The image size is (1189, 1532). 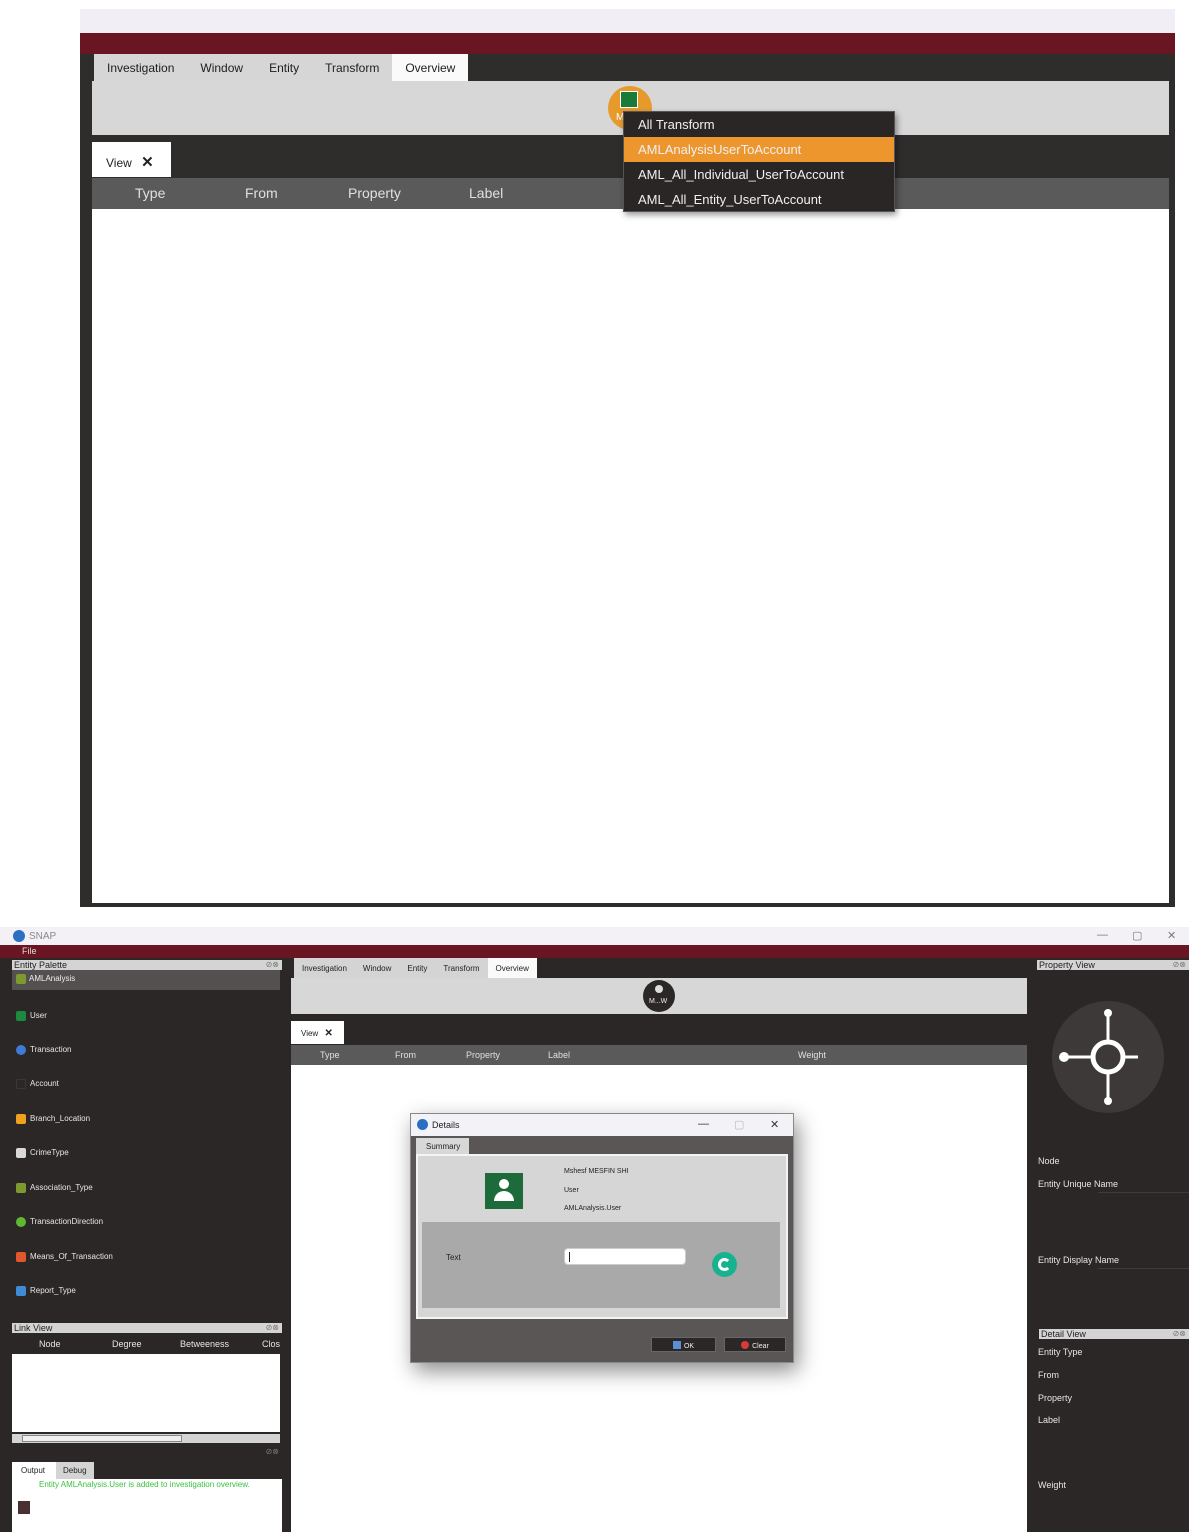 What do you see at coordinates (146, 980) in the screenshot?
I see `palette-group: AMLAnalysis` at bounding box center [146, 980].